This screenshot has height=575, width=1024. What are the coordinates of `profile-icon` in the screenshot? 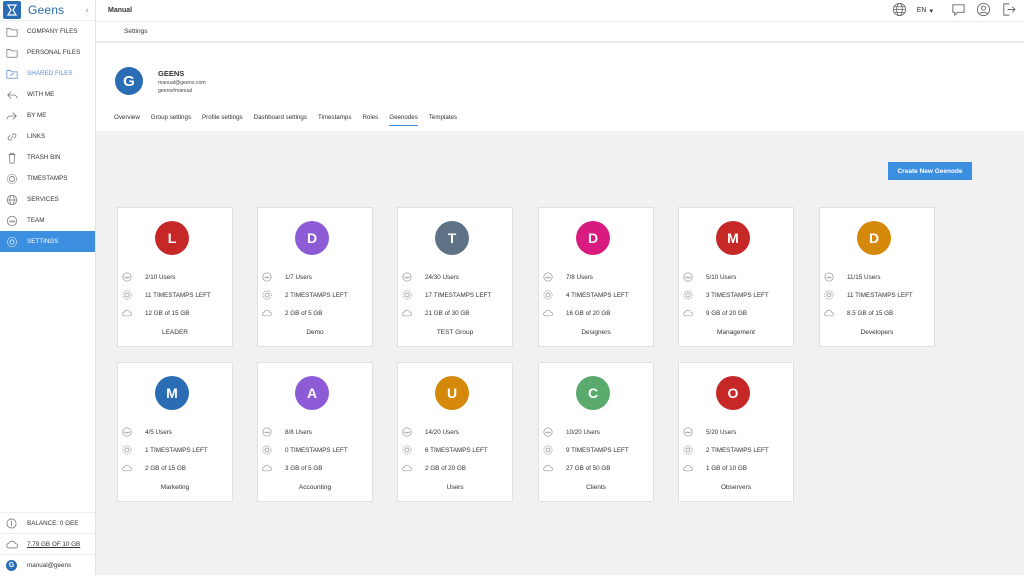 It's located at (983, 10).